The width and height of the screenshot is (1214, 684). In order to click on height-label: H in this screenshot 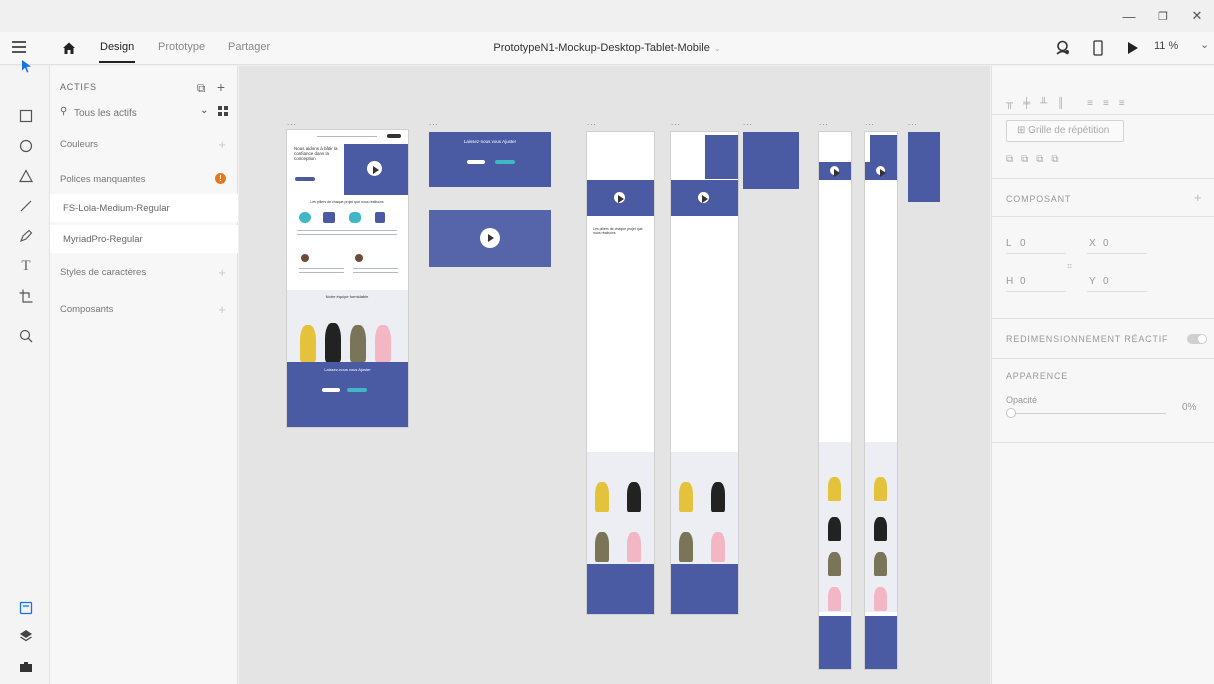, I will do `click(1010, 281)`.